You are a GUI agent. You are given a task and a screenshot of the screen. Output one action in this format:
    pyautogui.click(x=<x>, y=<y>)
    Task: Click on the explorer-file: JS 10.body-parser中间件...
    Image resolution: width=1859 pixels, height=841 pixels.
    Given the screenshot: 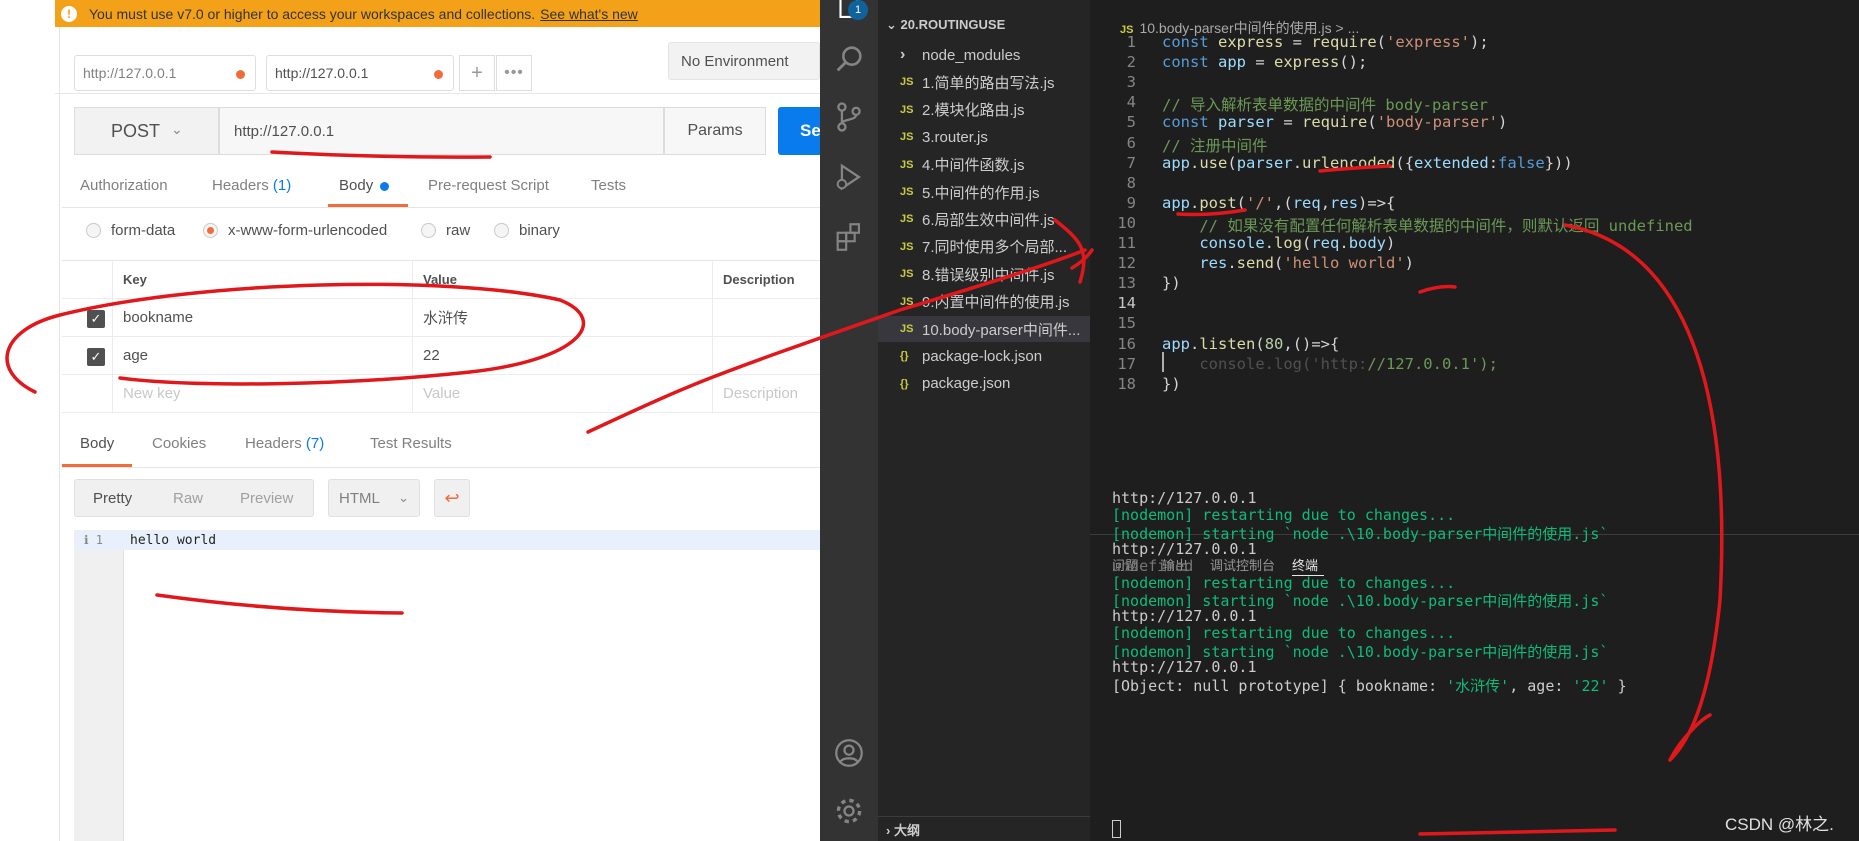 What is the action you would take?
    pyautogui.click(x=984, y=329)
    